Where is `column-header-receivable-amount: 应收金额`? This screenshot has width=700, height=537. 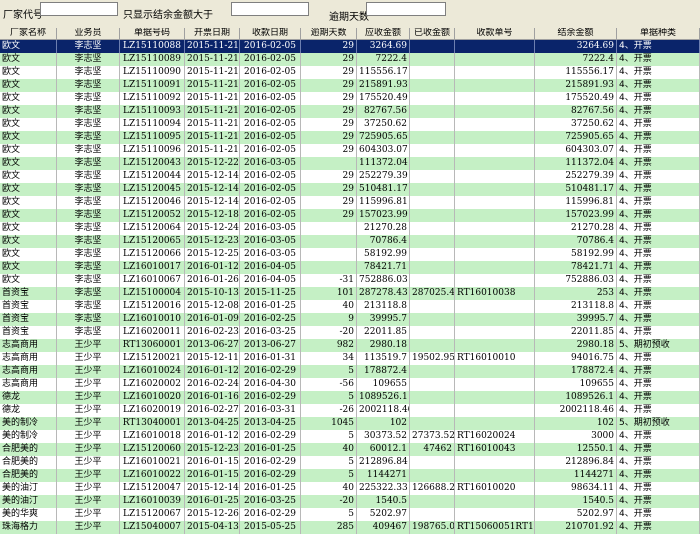
column-header-receivable-amount: 应收金额 is located at coordinates (383, 33).